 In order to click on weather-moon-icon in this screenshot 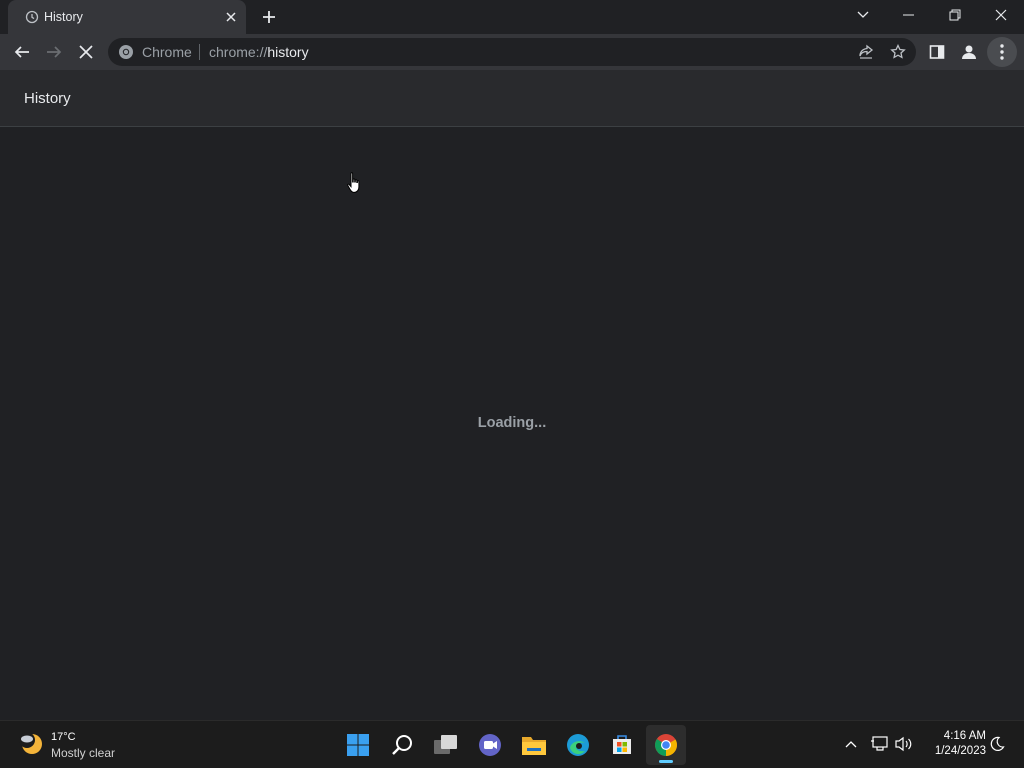, I will do `click(31, 744)`.